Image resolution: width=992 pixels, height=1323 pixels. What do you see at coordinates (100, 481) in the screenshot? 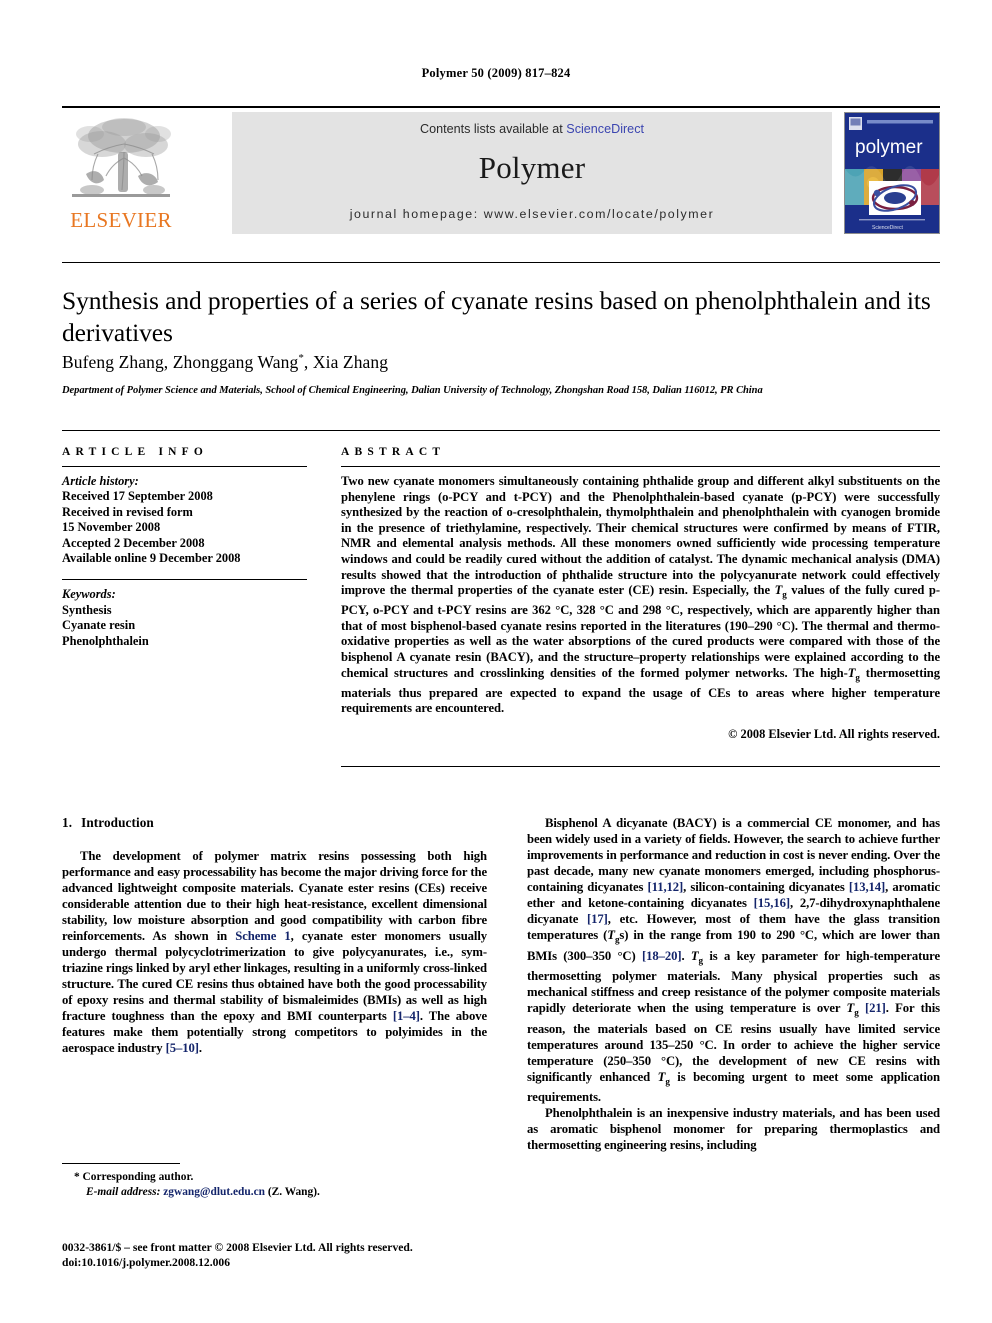
I see `article-history-label: Article history:` at bounding box center [100, 481].